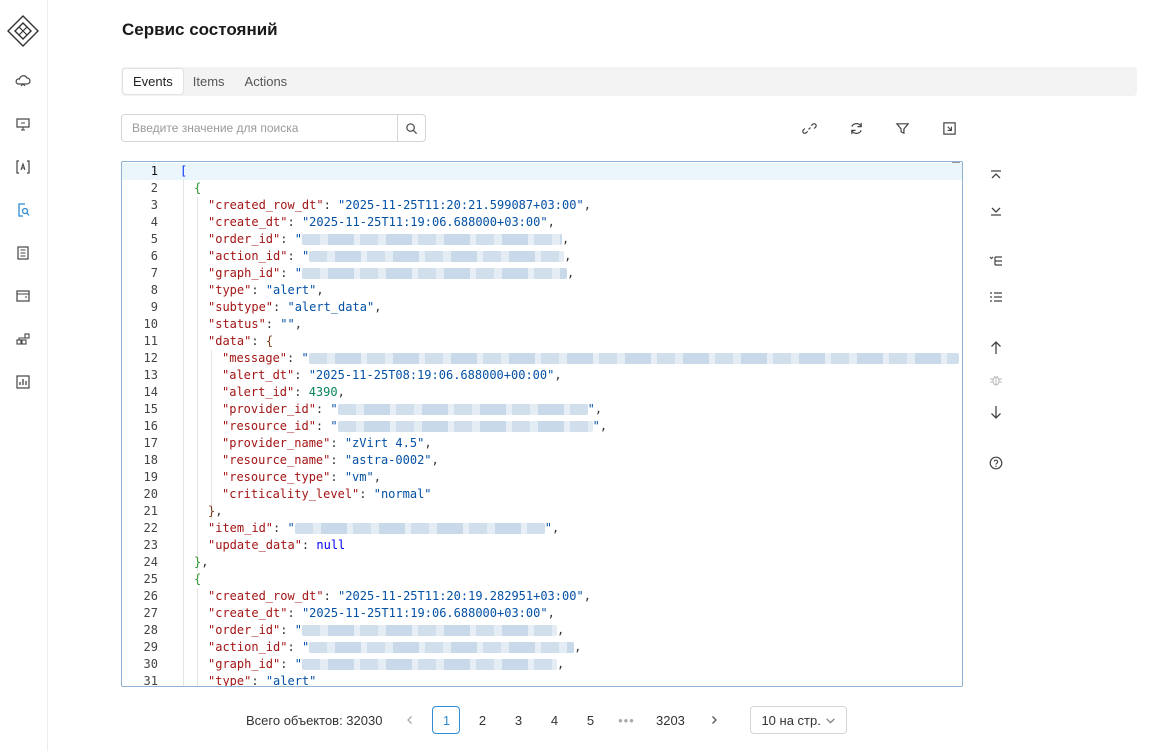 This screenshot has width=1152, height=751. I want to click on code-line: 24},, so click(542, 562).